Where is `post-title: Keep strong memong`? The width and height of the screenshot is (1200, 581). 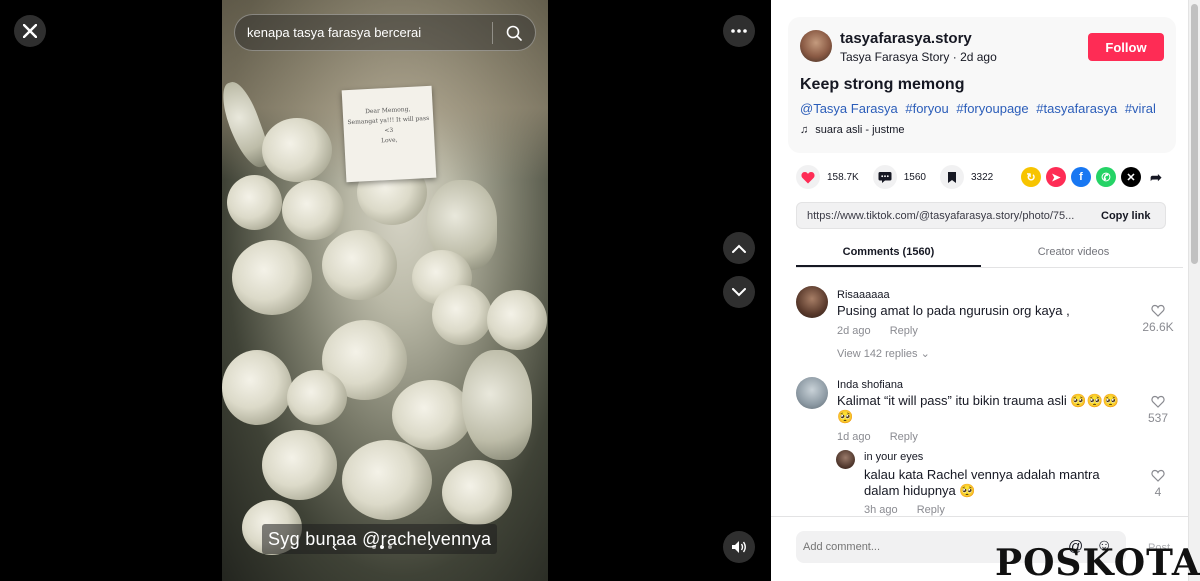
post-title: Keep strong memong is located at coordinates (882, 84).